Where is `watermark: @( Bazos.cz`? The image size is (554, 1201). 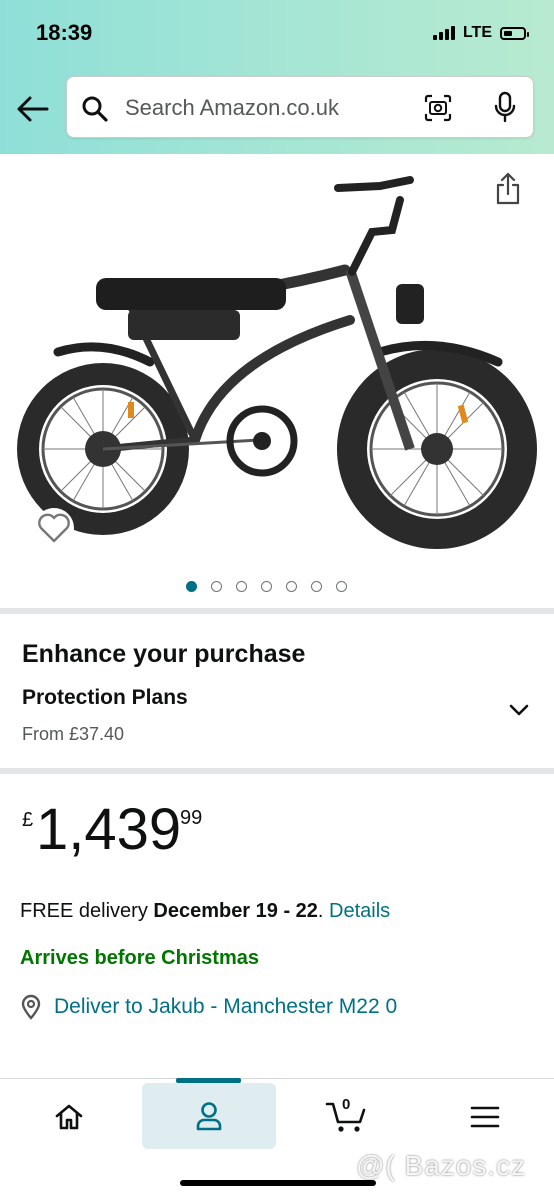 watermark: @( Bazos.cz is located at coordinates (441, 1165).